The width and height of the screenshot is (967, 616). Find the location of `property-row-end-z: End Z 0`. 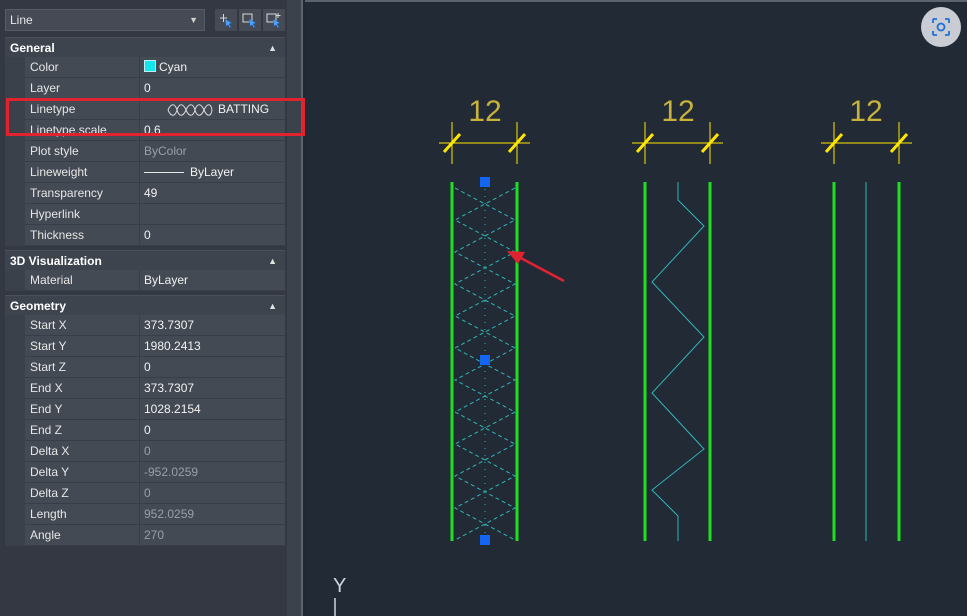

property-row-end-z: End Z 0 is located at coordinates (145, 430).